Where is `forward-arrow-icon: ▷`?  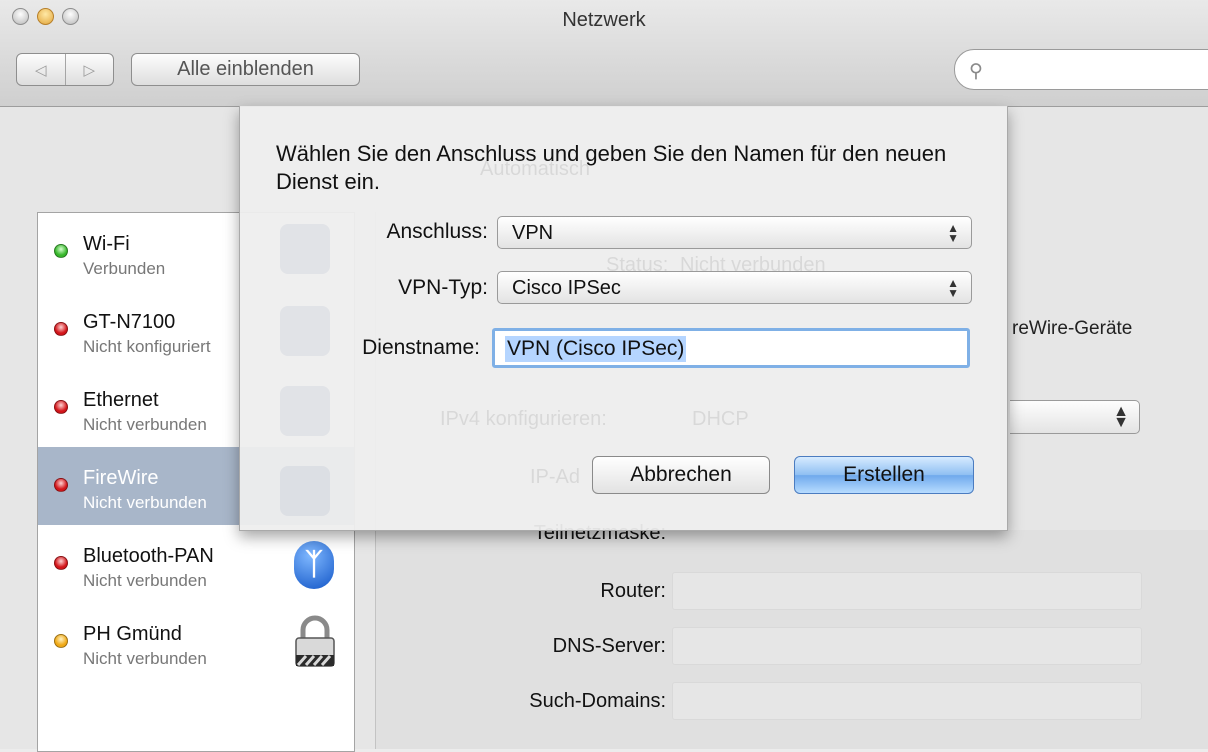 forward-arrow-icon: ▷ is located at coordinates (90, 69).